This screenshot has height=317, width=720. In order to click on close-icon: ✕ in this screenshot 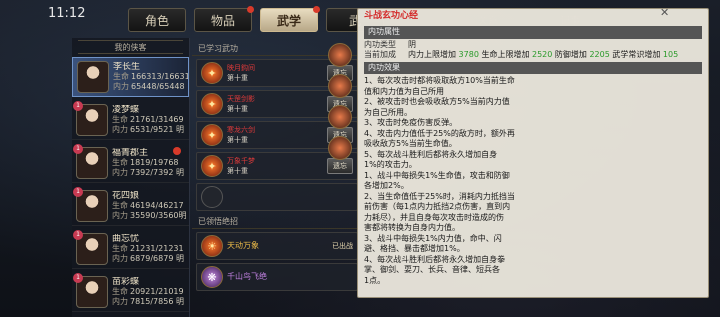, I will do `click(666, 12)`.